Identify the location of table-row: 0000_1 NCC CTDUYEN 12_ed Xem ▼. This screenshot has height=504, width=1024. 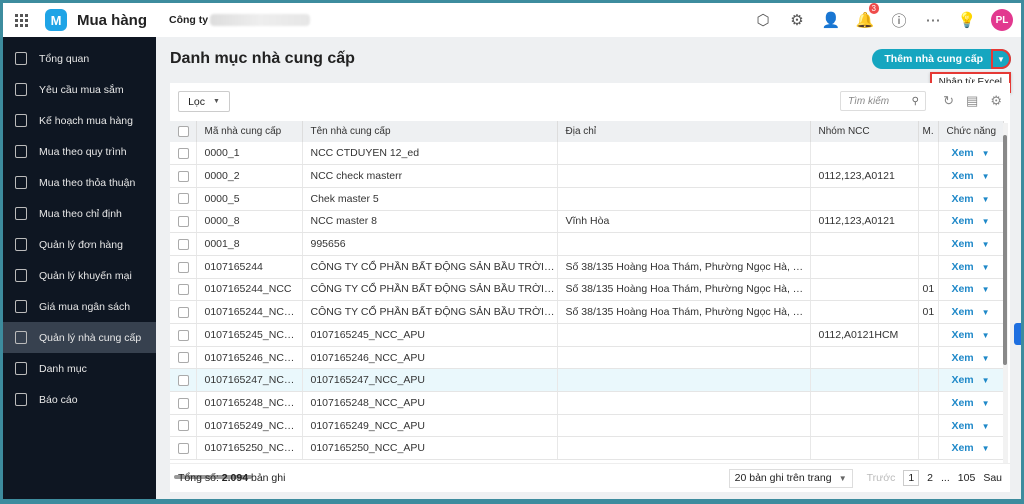
(587, 154).